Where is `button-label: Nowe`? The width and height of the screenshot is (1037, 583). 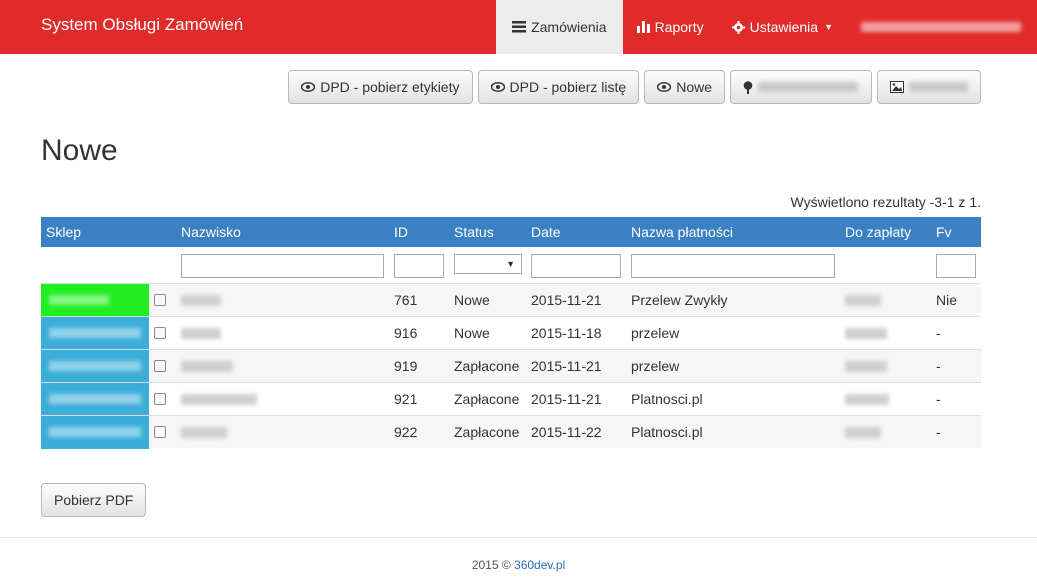
button-label: Nowe is located at coordinates (694, 87).